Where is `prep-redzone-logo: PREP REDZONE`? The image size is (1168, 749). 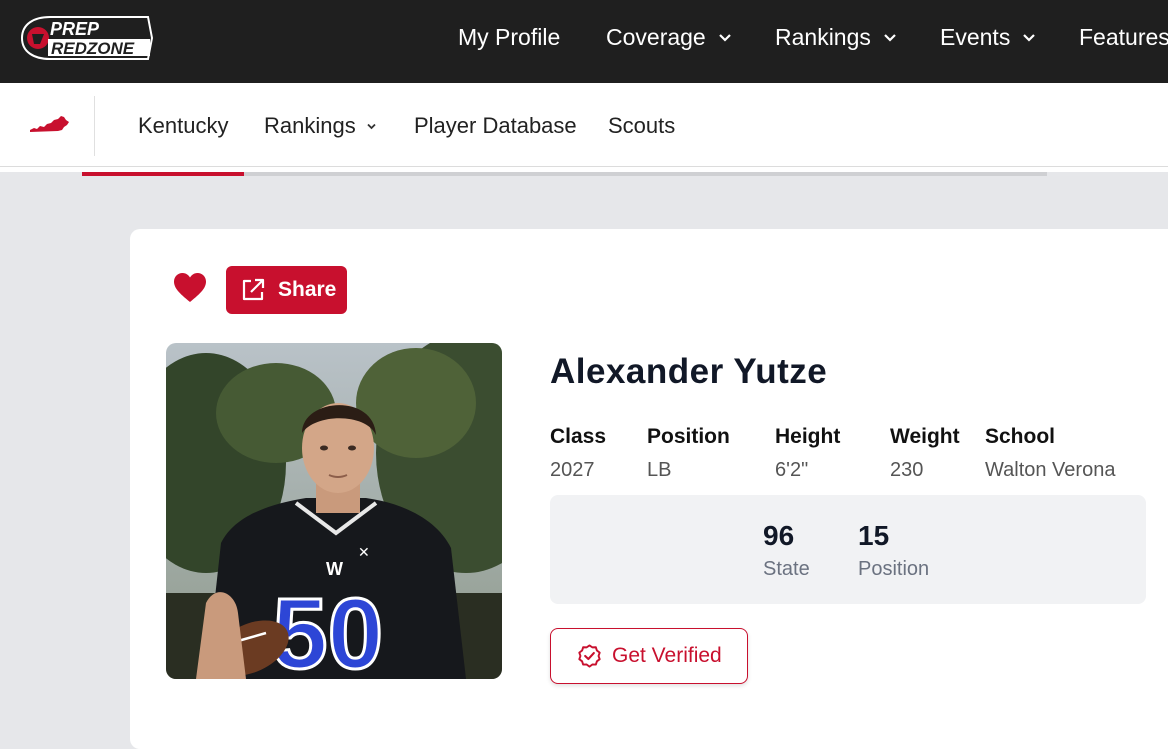
prep-redzone-logo: PREP REDZONE is located at coordinates (87, 38).